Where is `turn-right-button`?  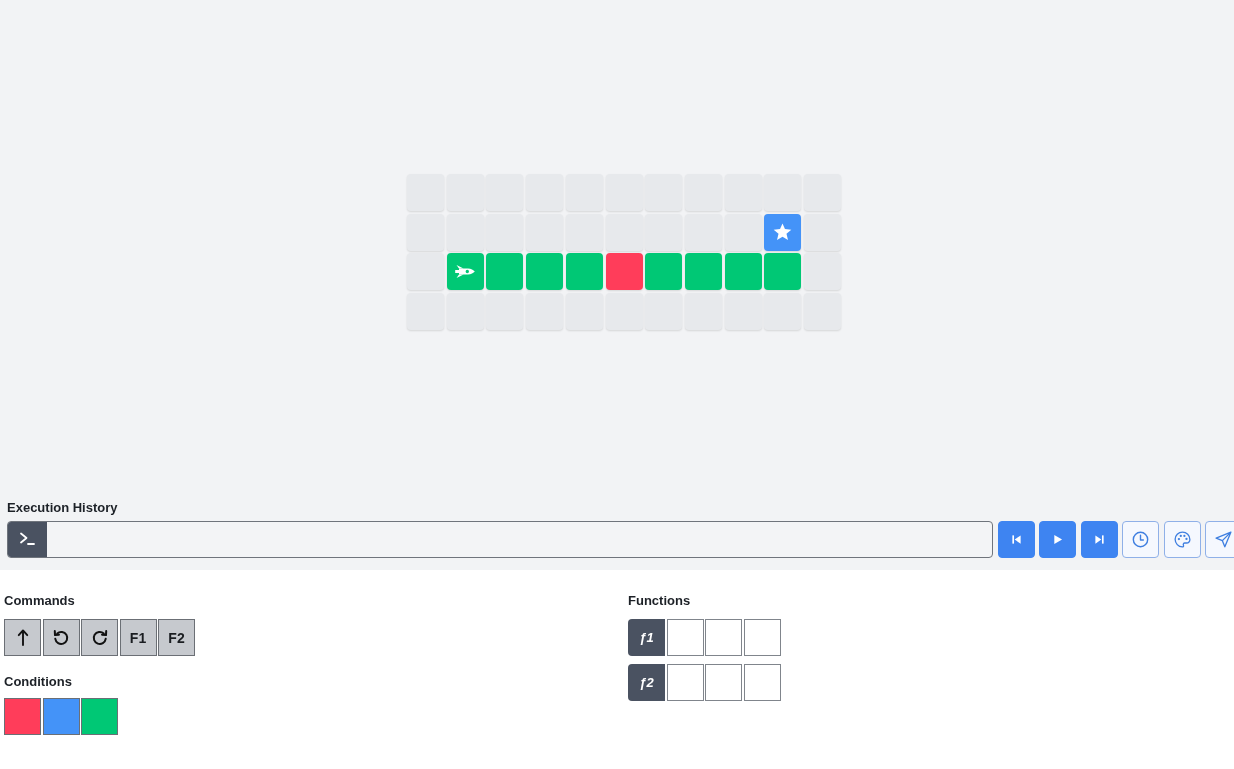 turn-right-button is located at coordinates (99, 637).